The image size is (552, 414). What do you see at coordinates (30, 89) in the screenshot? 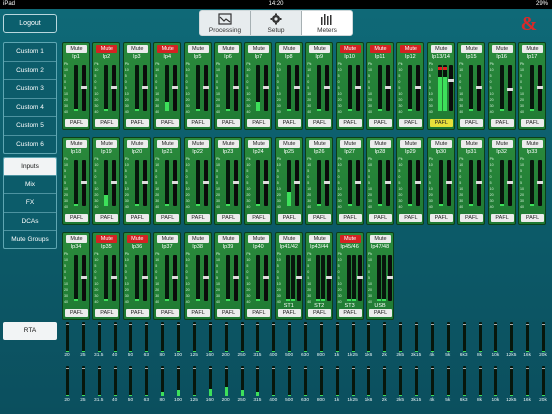
I see `custom-layer-3: Custom 3` at bounding box center [30, 89].